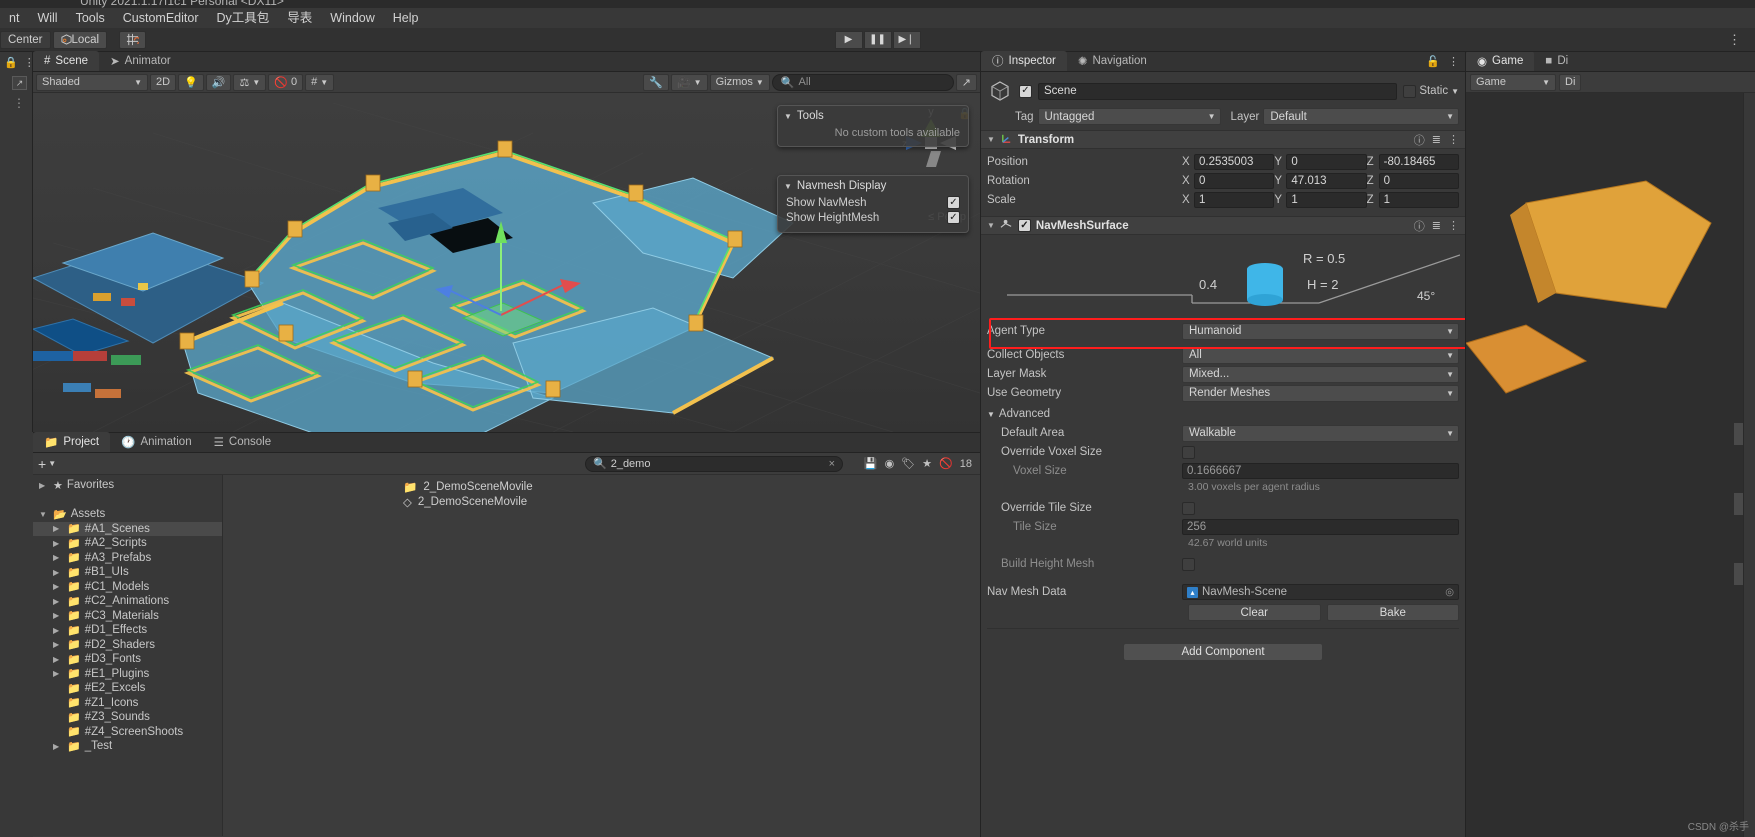 The width and height of the screenshot is (1755, 837). I want to click on tree-item-b1-uis: ▶ 📁 #B1_UIs, so click(127, 572).